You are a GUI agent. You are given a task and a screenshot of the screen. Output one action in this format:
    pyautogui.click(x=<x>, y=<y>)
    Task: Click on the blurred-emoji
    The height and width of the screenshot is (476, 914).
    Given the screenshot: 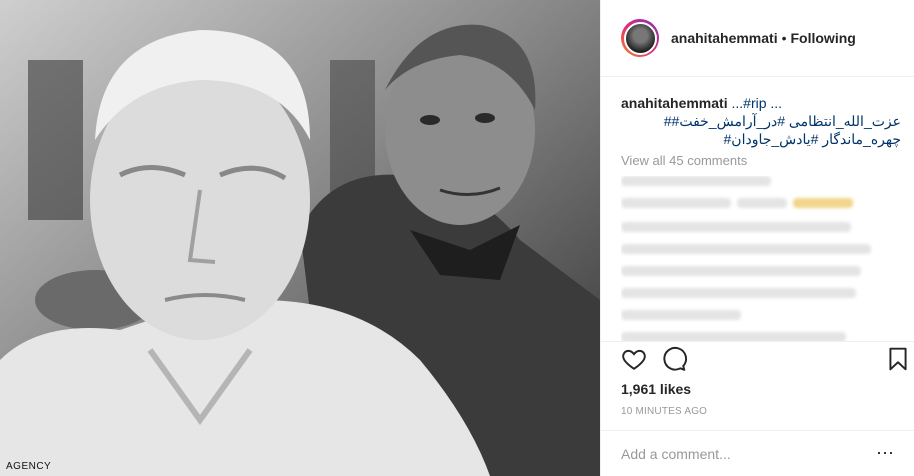 What is the action you would take?
    pyautogui.click(x=823, y=203)
    